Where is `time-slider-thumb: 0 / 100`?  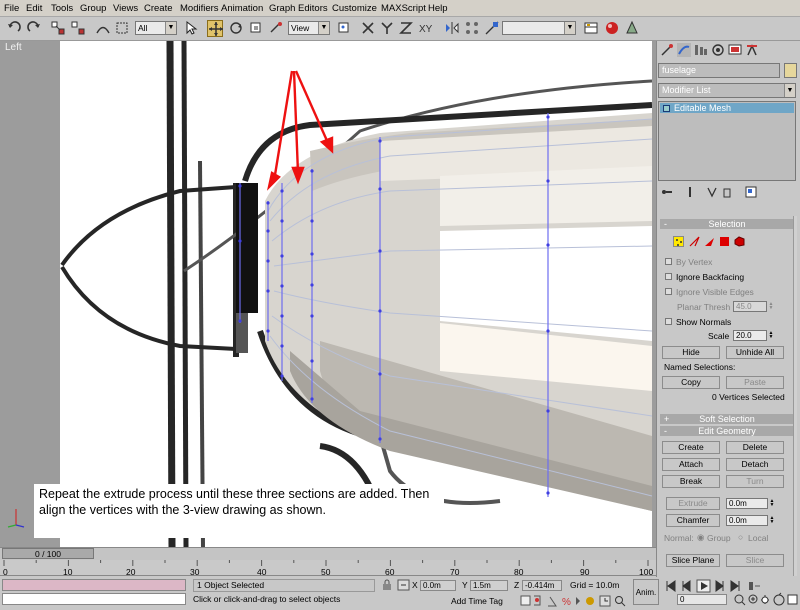 time-slider-thumb: 0 / 100 is located at coordinates (48, 553).